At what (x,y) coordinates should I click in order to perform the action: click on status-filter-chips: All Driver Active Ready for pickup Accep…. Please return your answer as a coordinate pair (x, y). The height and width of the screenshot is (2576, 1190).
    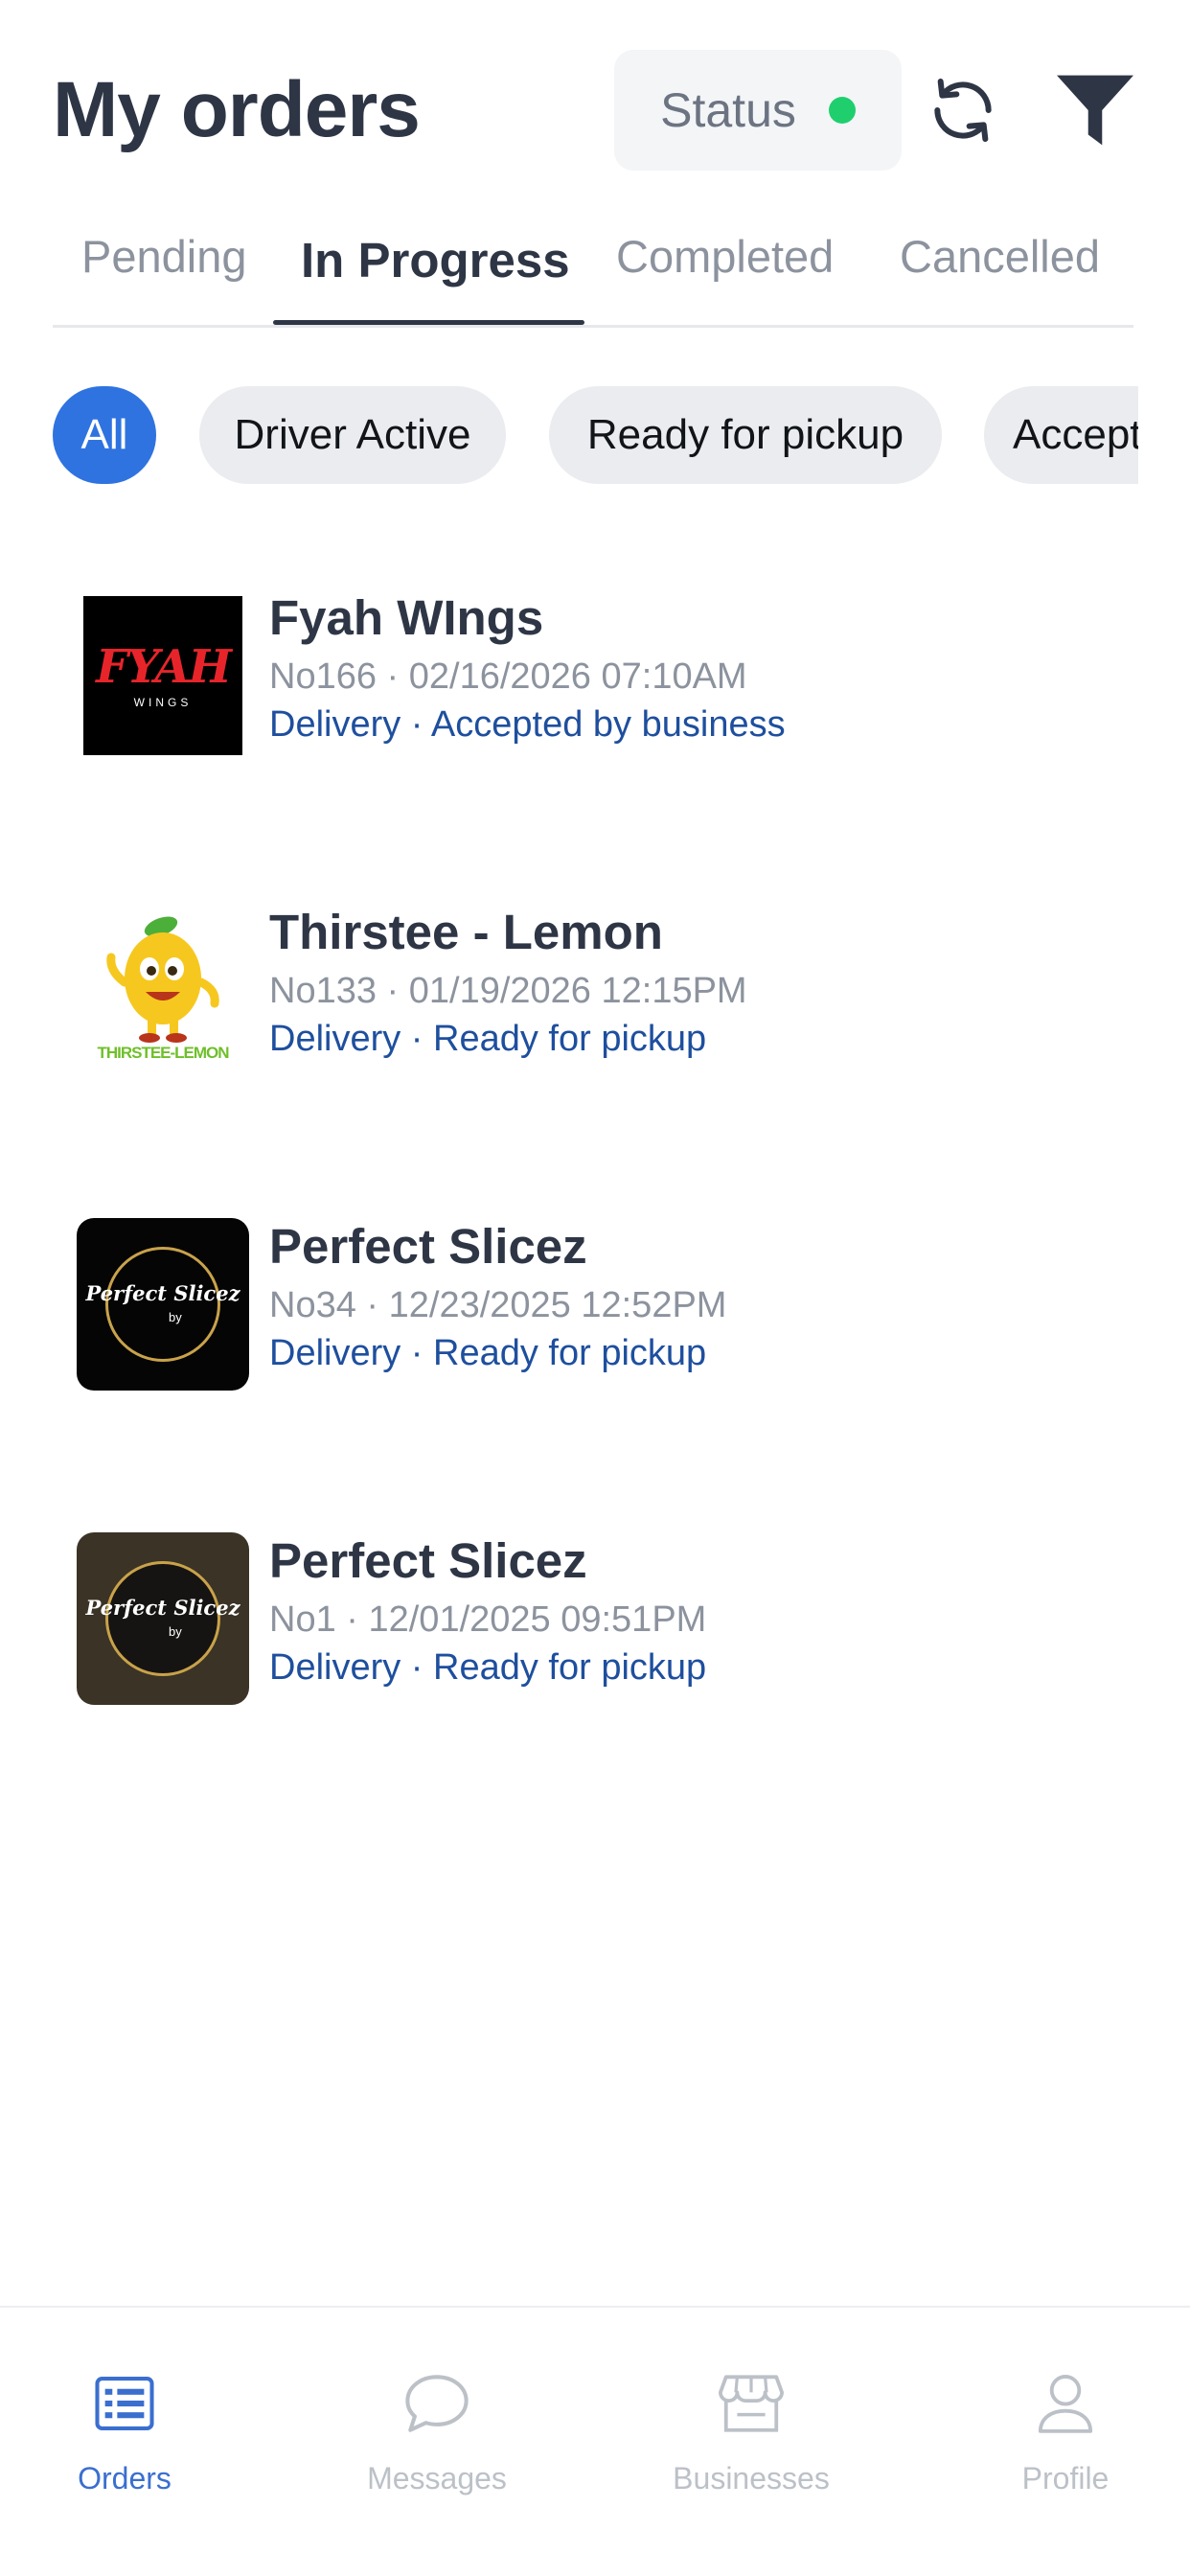
    Looking at the image, I should click on (595, 435).